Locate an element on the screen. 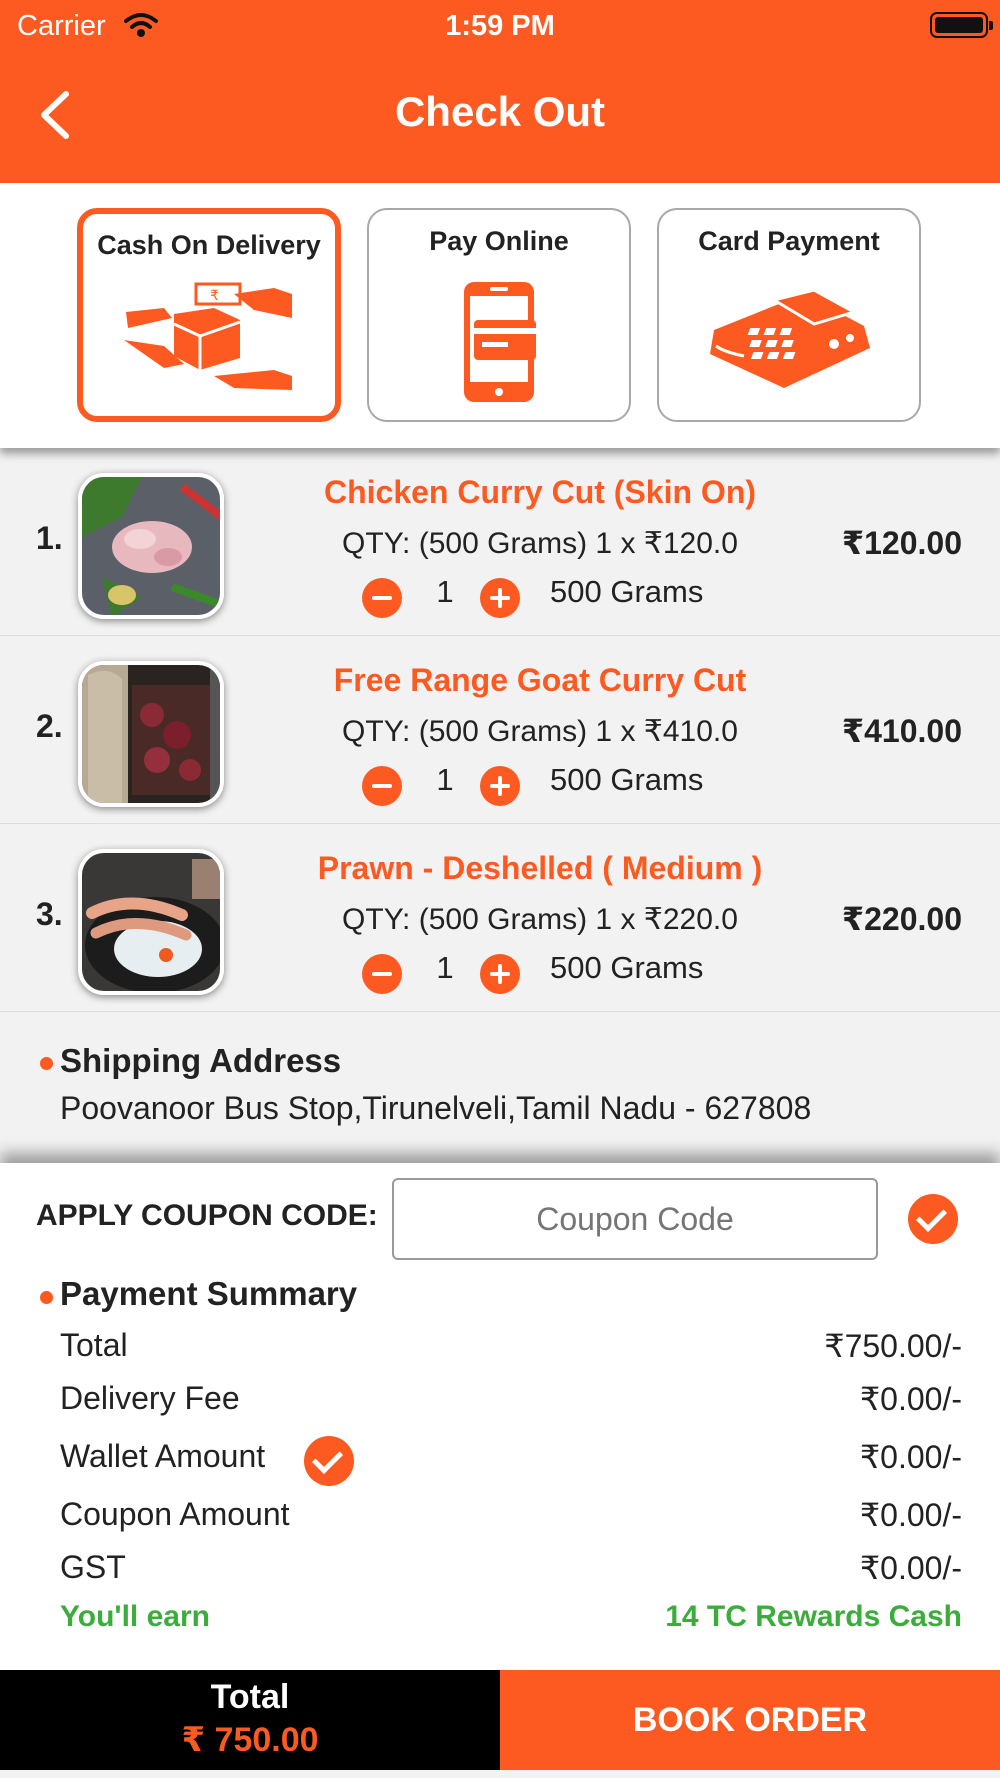 Image resolution: width=1000 pixels, height=1778 pixels. summary-total-label: Total is located at coordinates (94, 1345).